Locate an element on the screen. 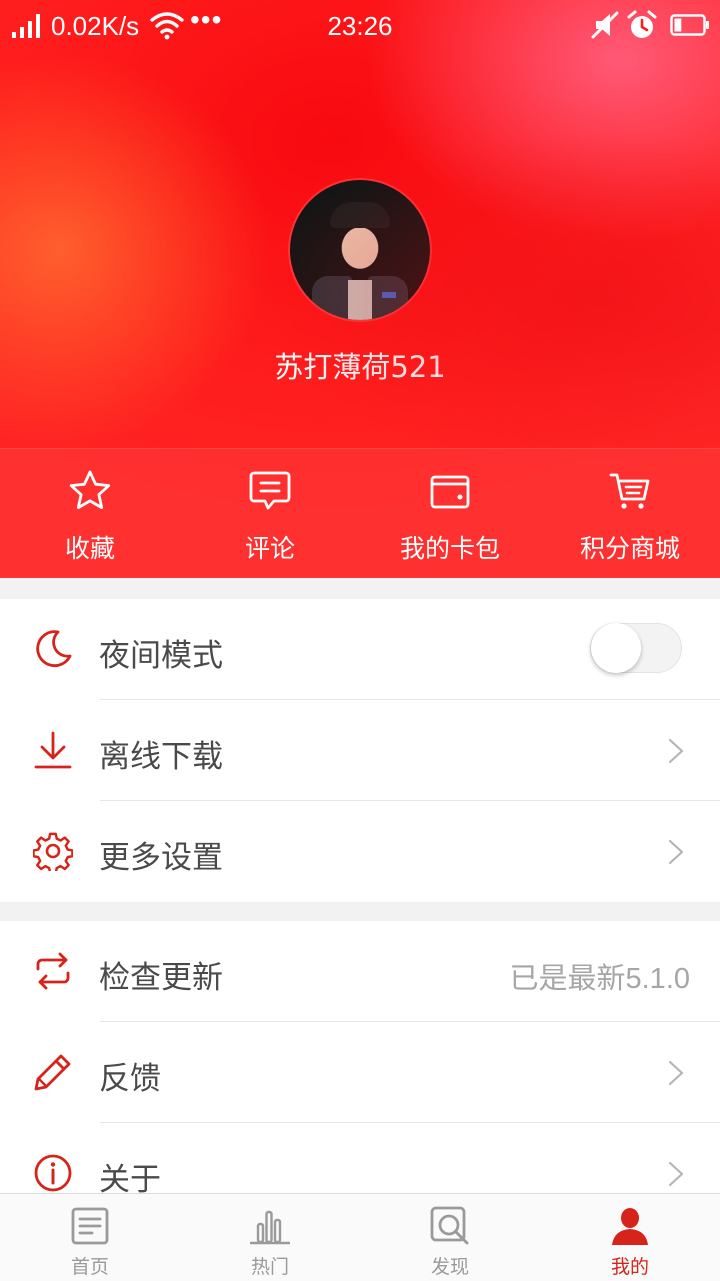 This screenshot has width=720, height=1281. tab-label: 热门 is located at coordinates (269, 1267).